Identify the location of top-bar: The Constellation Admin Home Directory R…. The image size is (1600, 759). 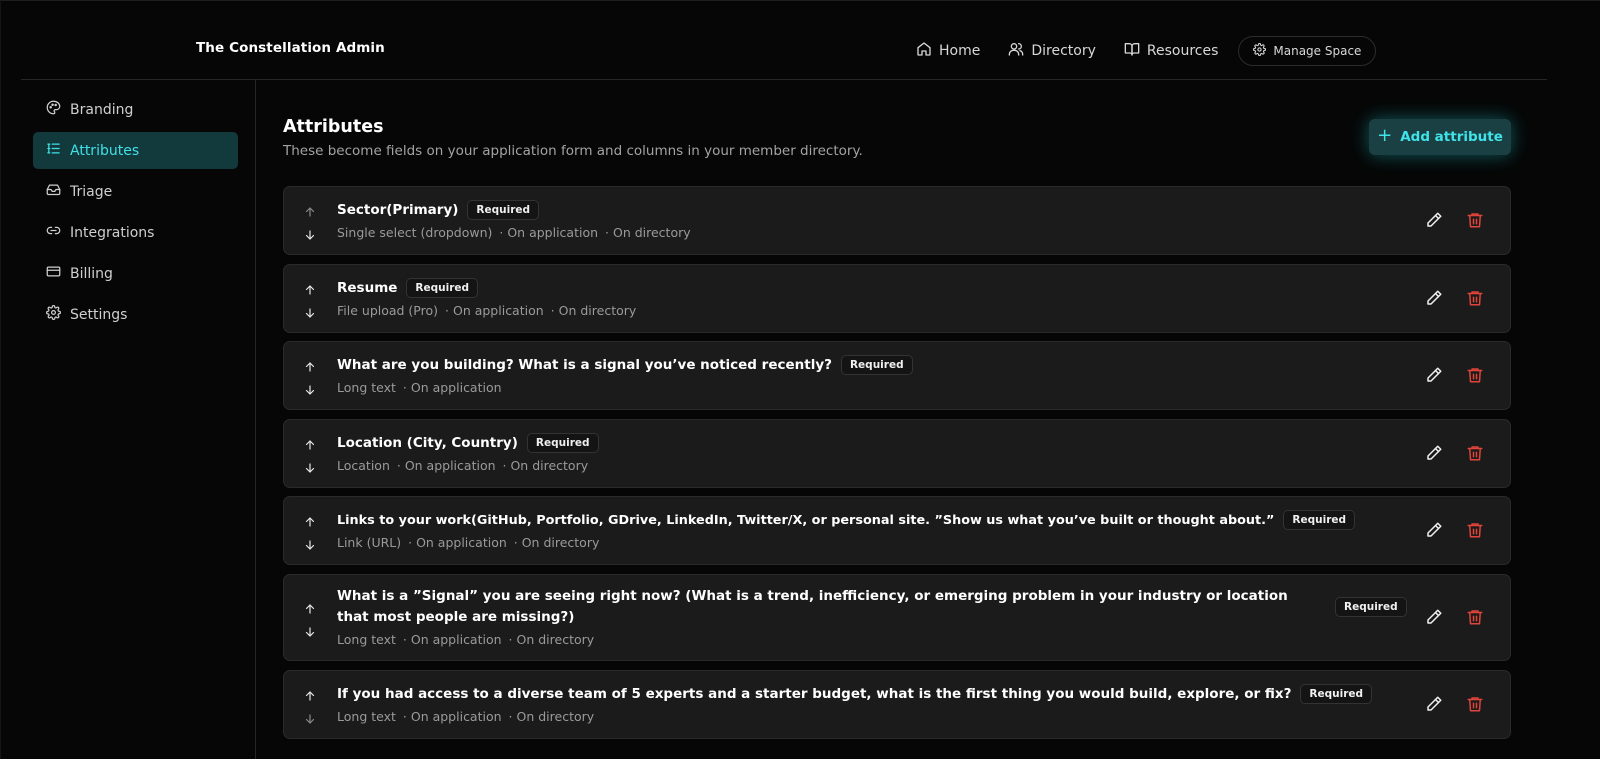
(784, 40).